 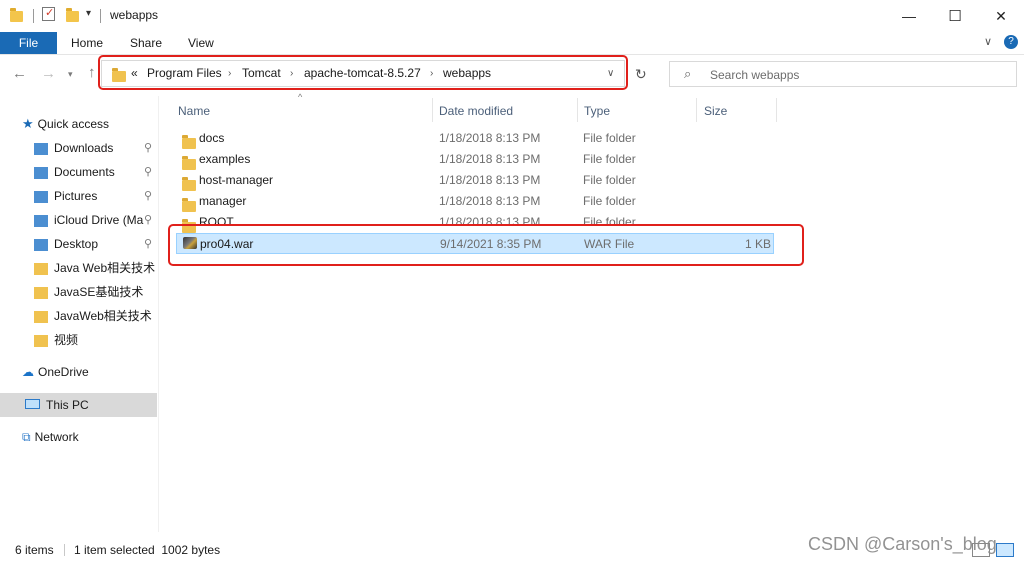 I want to click on customize-toolbar-icon: ▾, so click(x=88, y=13).